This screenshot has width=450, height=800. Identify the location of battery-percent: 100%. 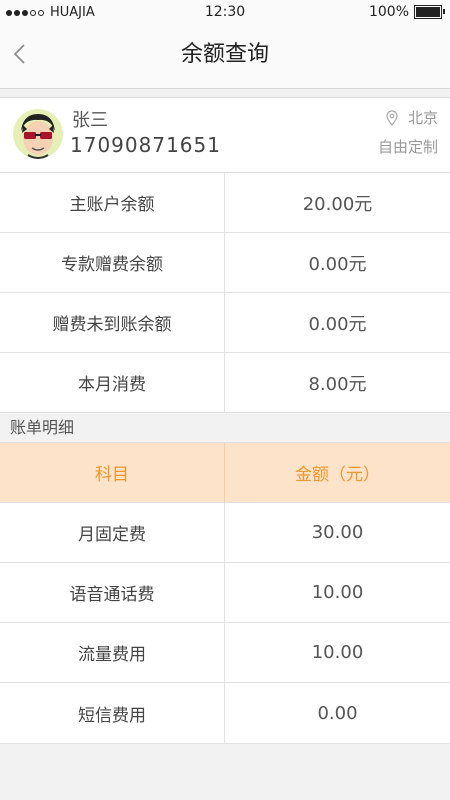
(388, 12).